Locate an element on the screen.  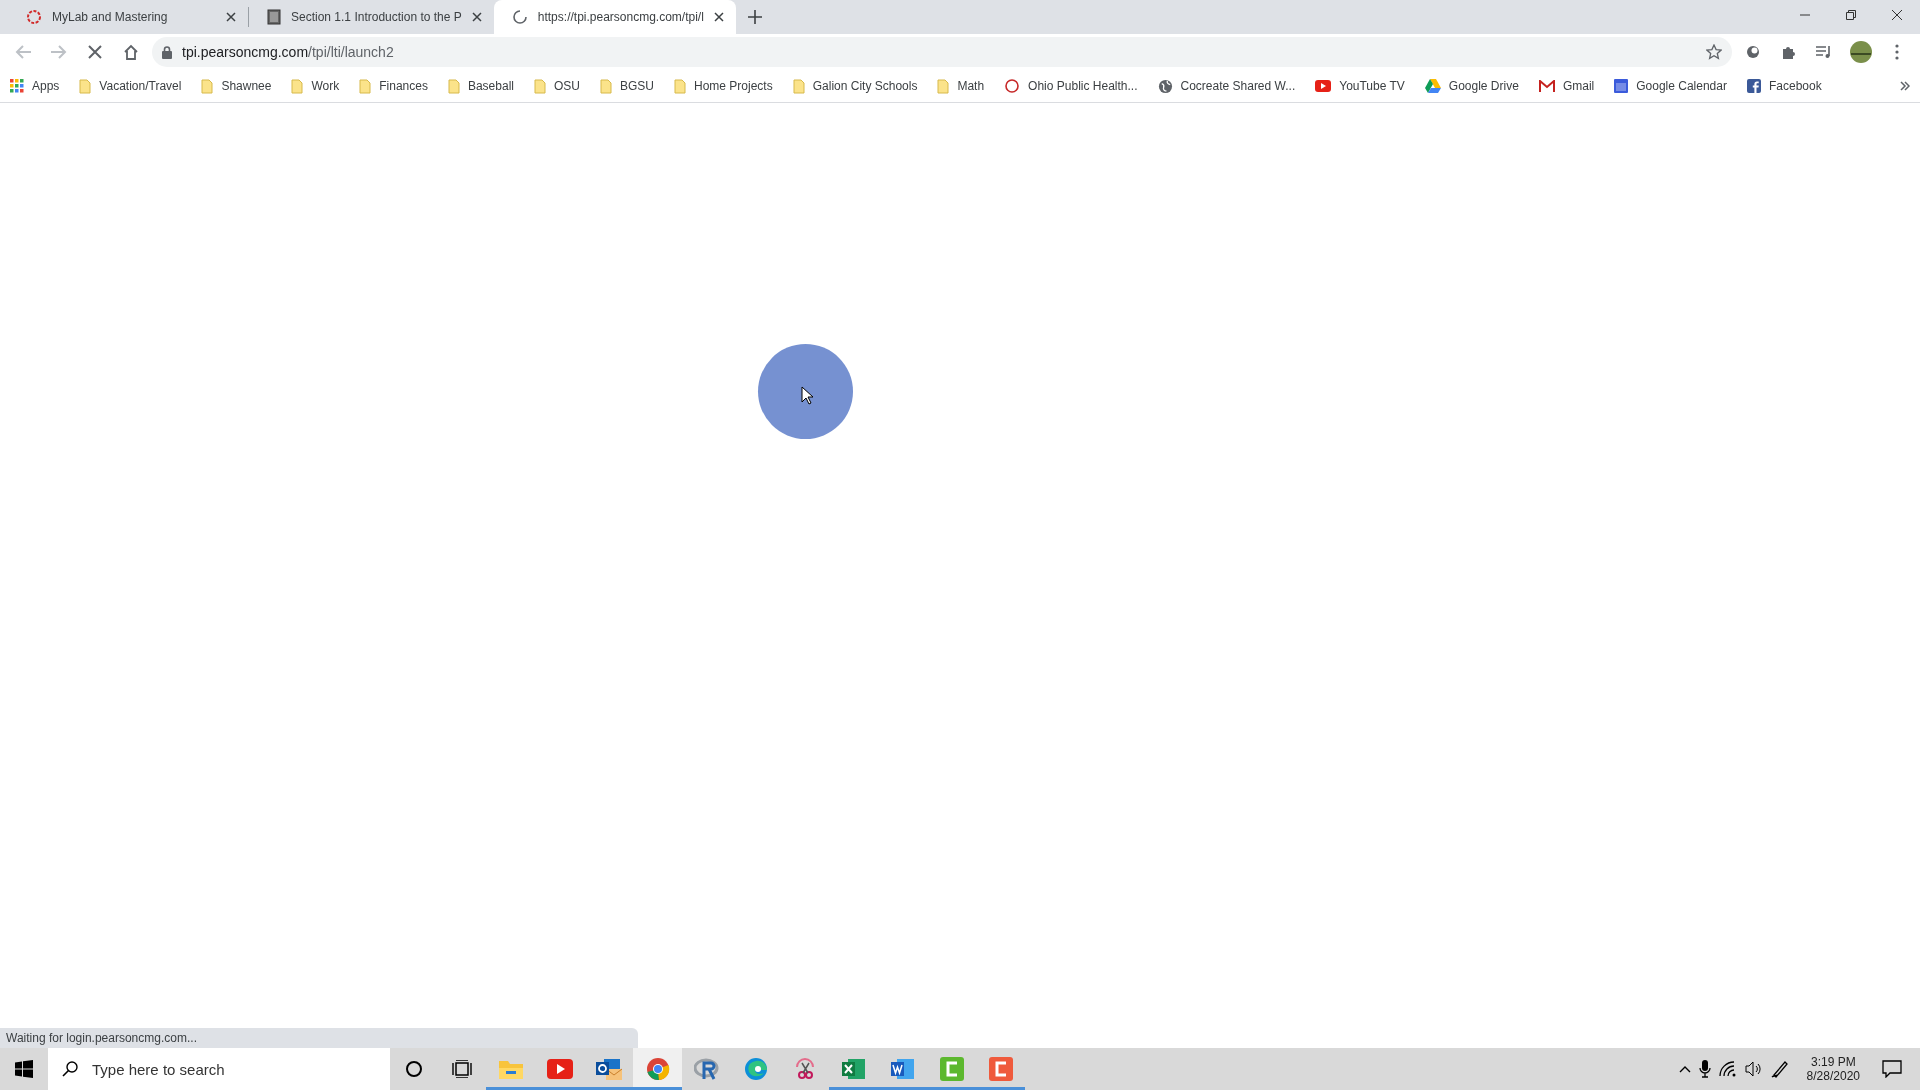
spreadsheet-icon is located at coordinates (853, 1069).